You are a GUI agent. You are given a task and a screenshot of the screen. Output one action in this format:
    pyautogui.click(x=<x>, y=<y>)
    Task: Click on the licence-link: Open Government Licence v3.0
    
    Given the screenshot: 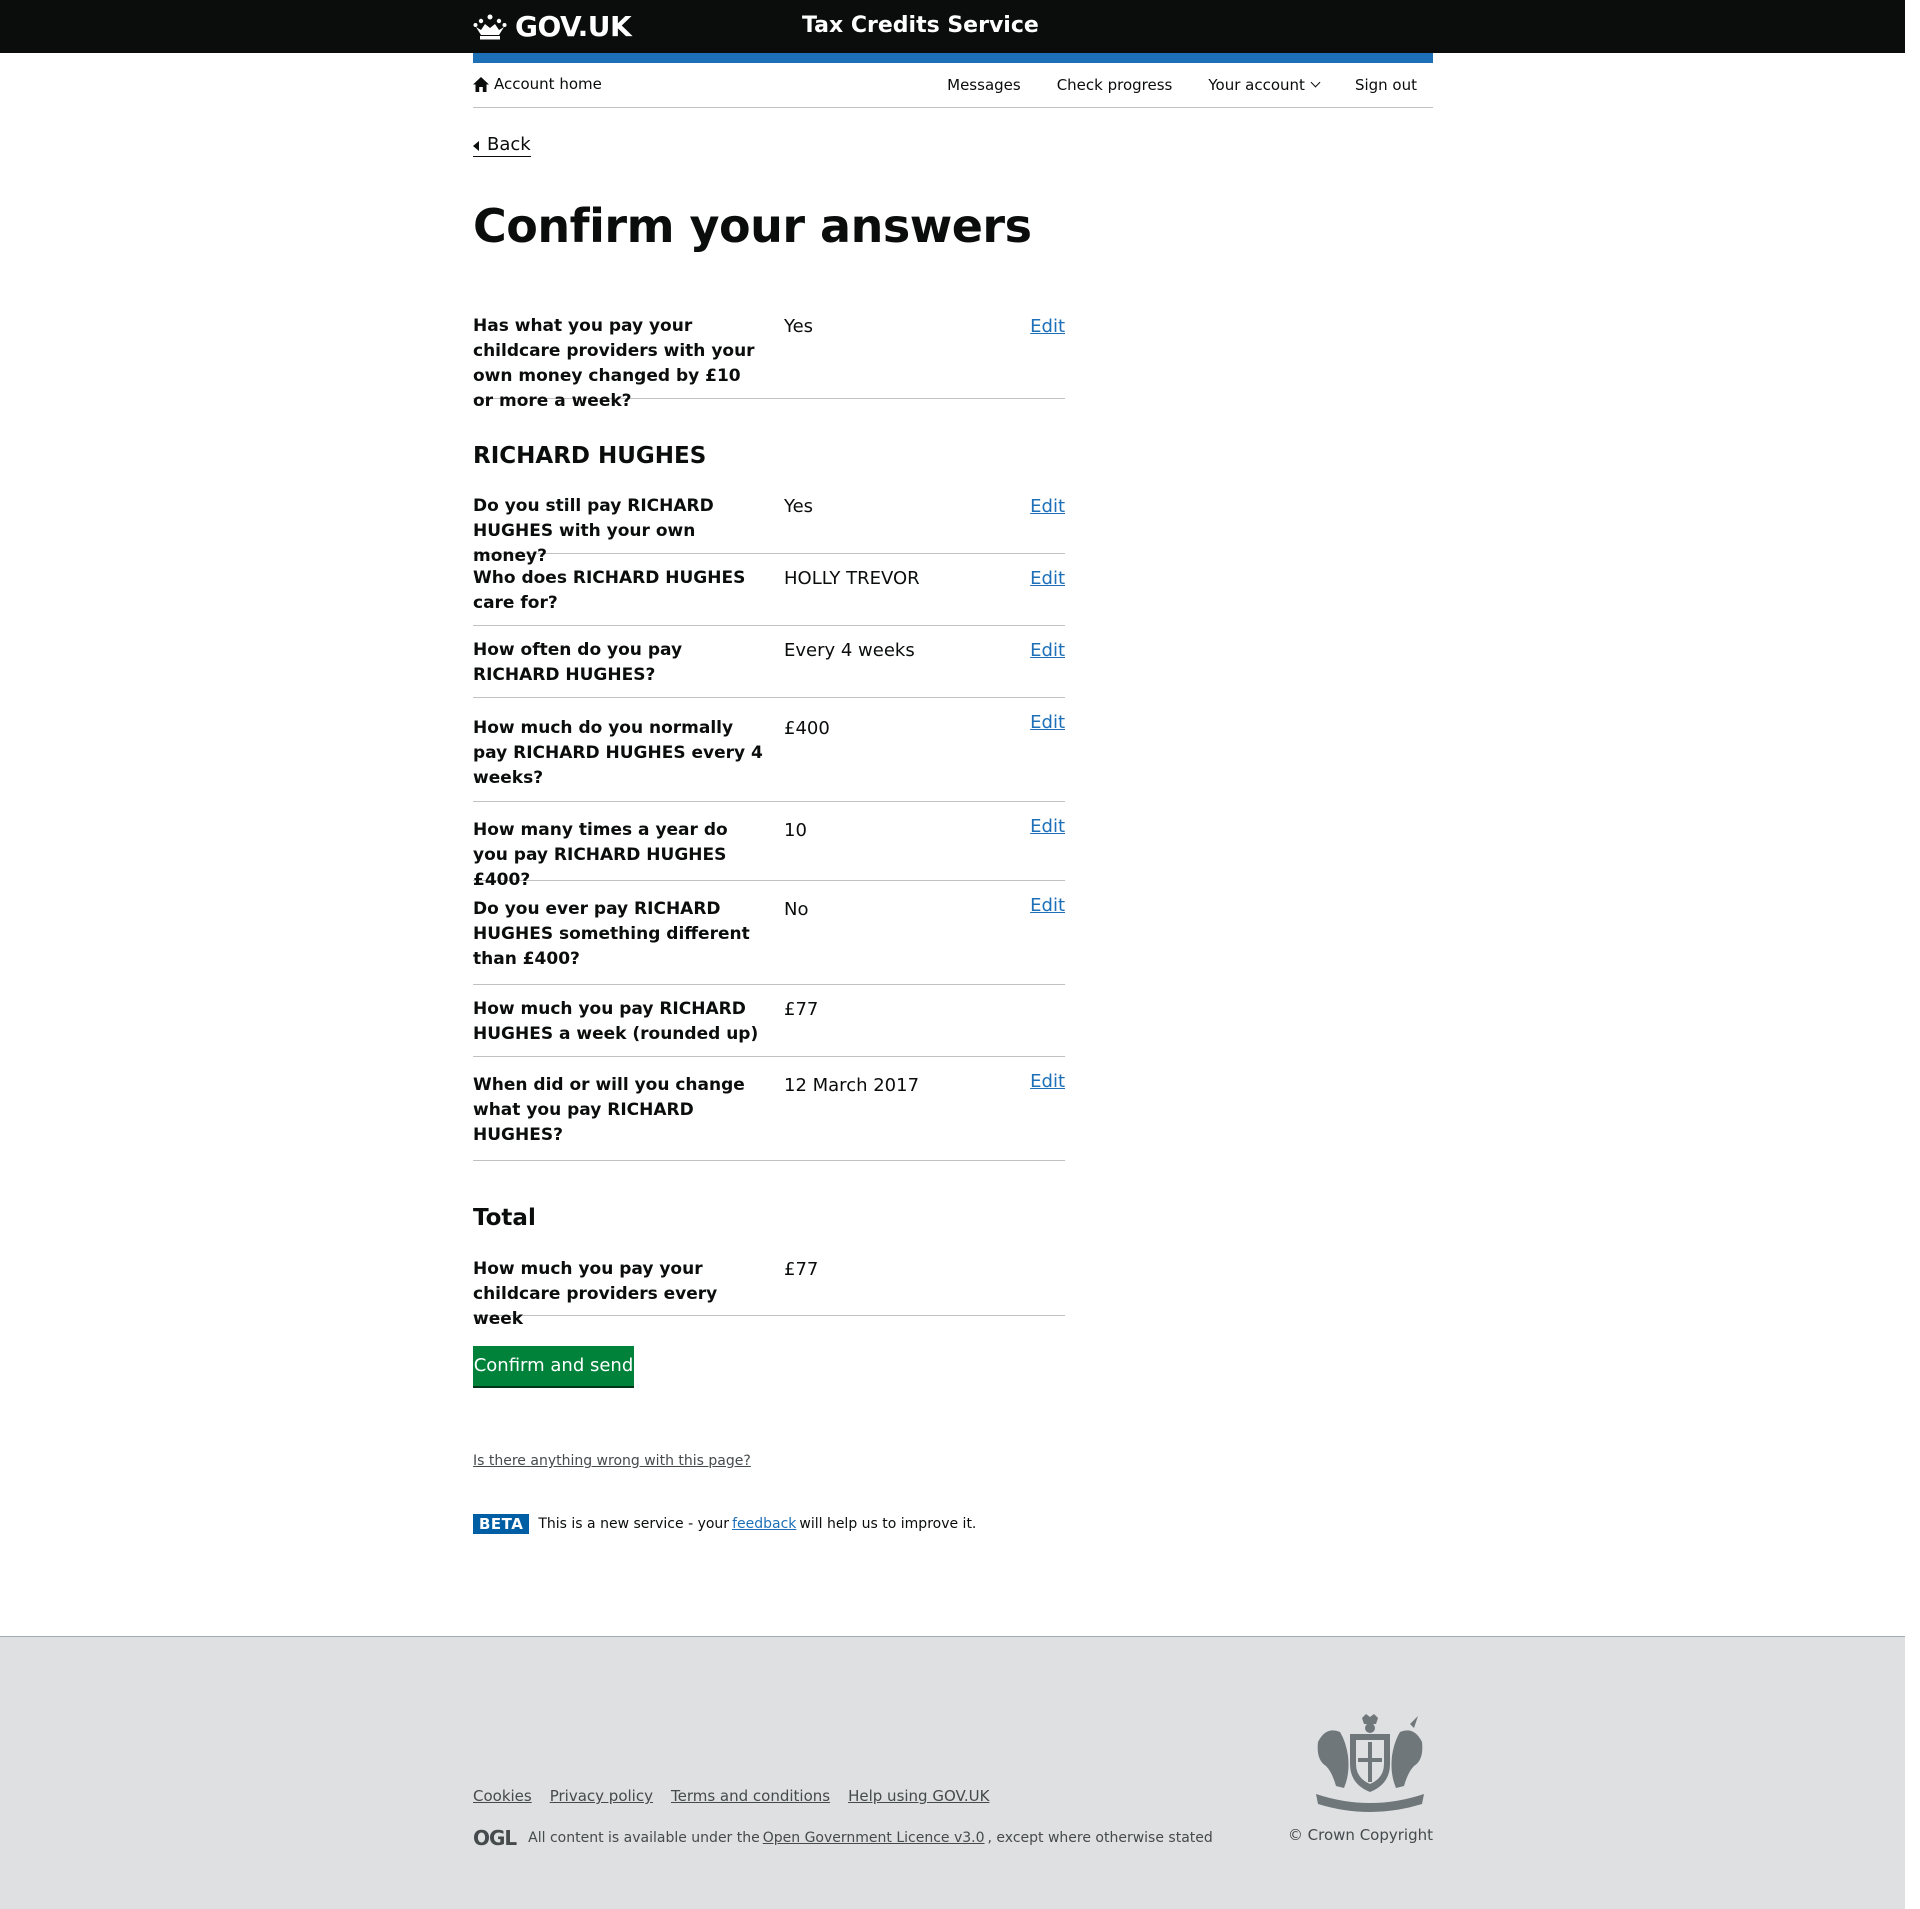 What is the action you would take?
    pyautogui.click(x=874, y=1838)
    